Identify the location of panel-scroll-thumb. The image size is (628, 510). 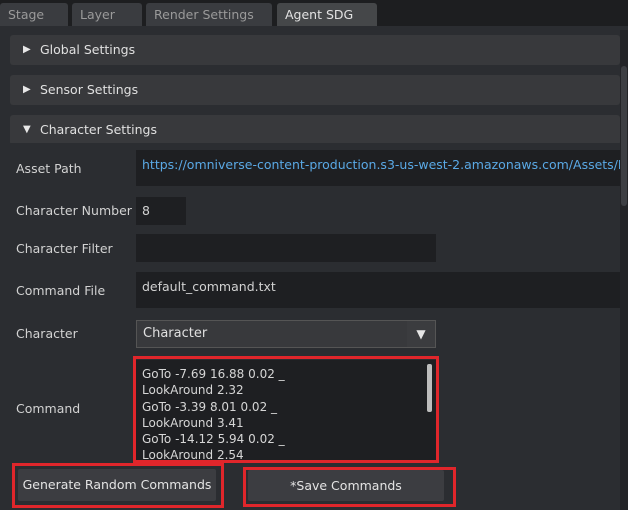
(624, 136).